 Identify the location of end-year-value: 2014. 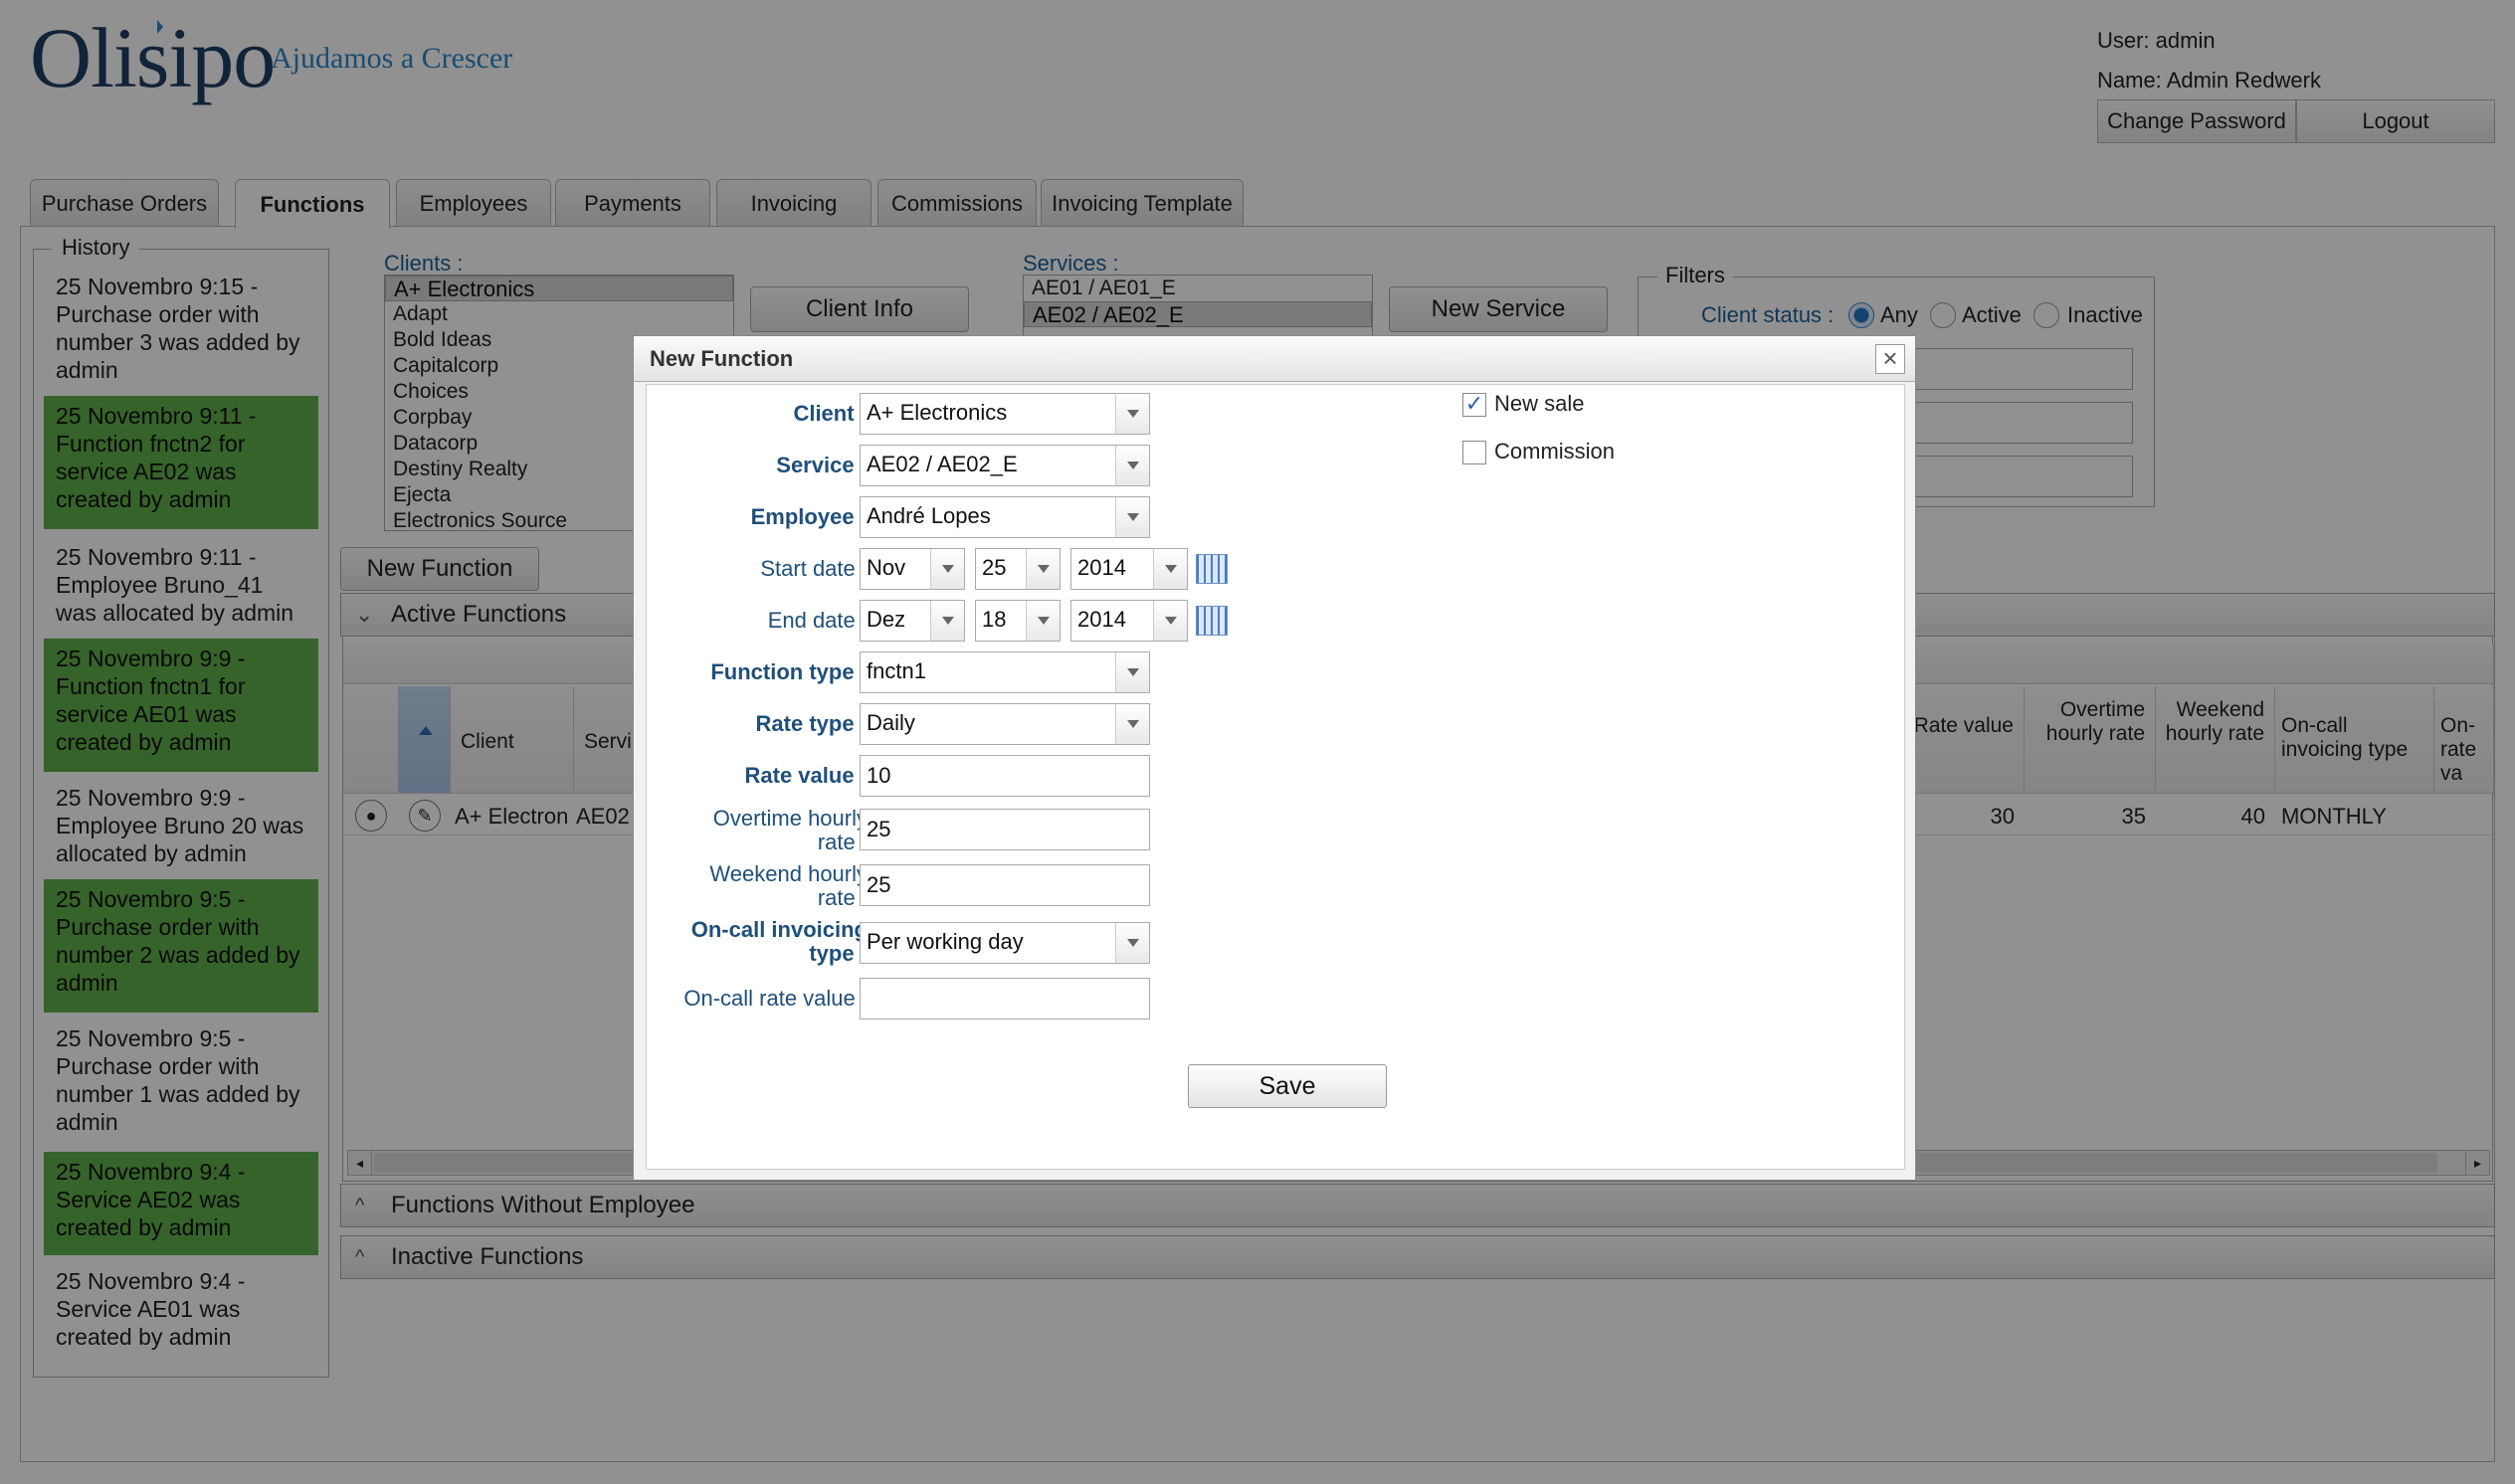
(1101, 619).